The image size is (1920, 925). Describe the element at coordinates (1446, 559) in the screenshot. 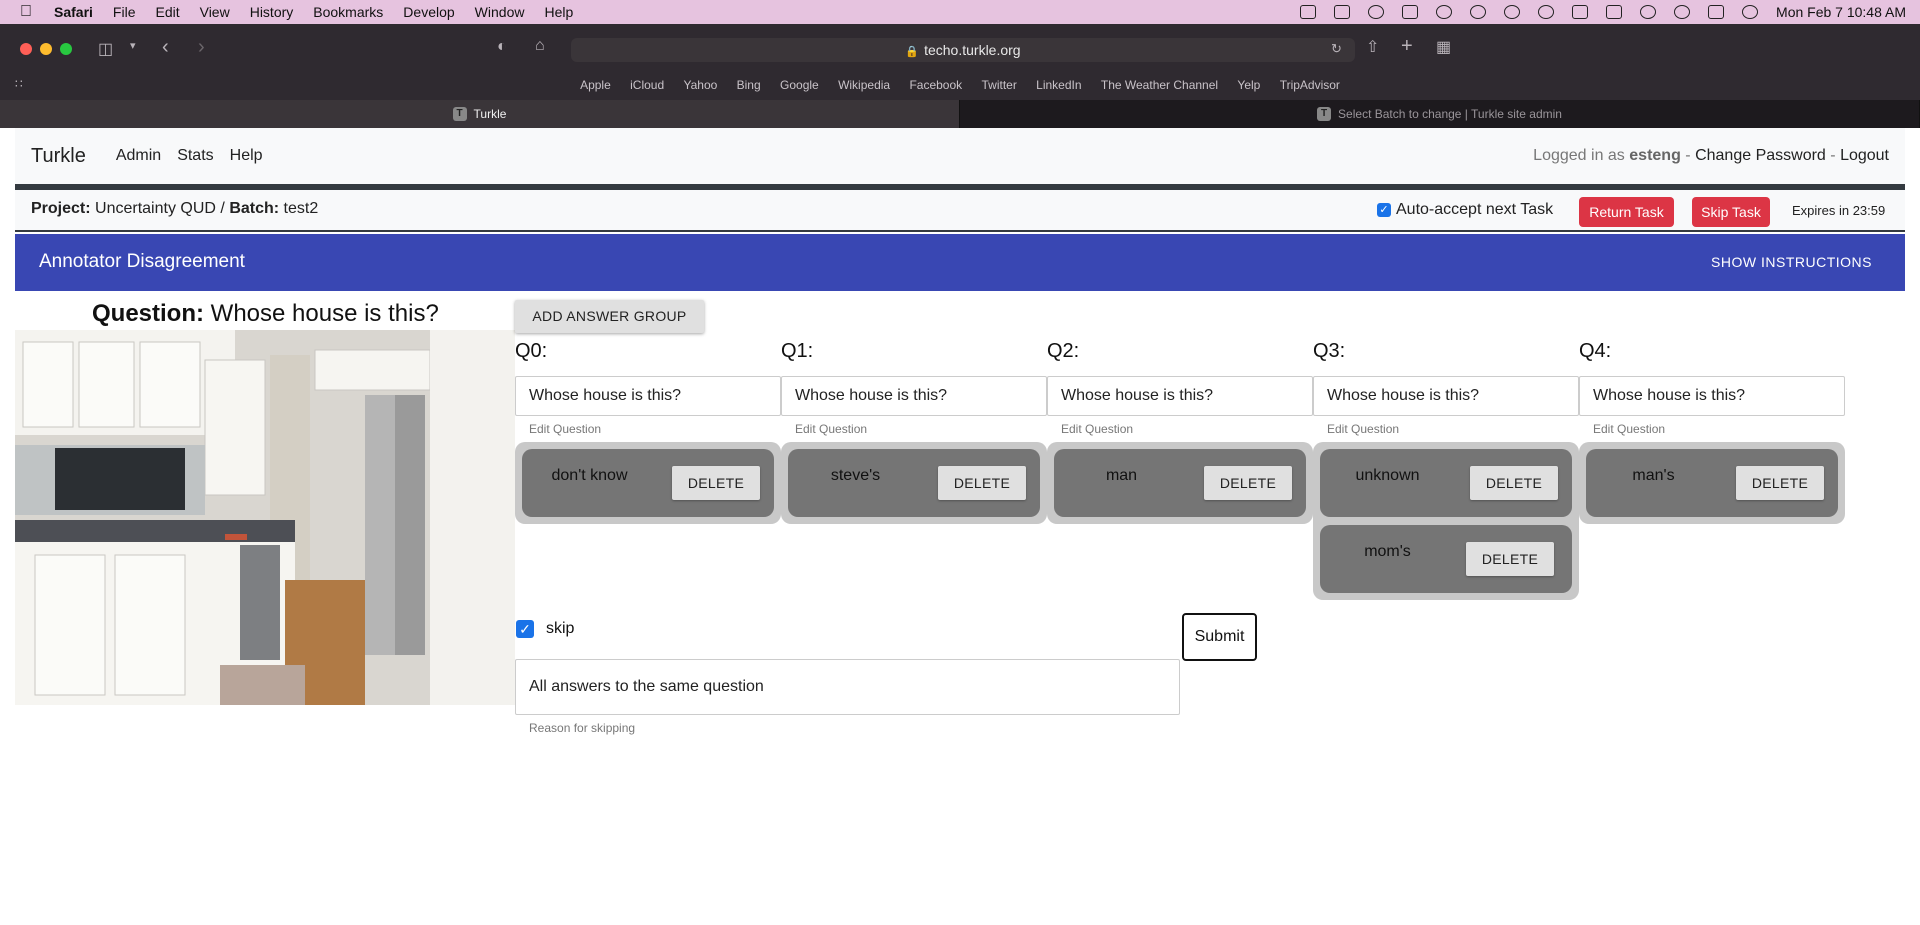

I see `answer-card: mom's DELETE` at that location.